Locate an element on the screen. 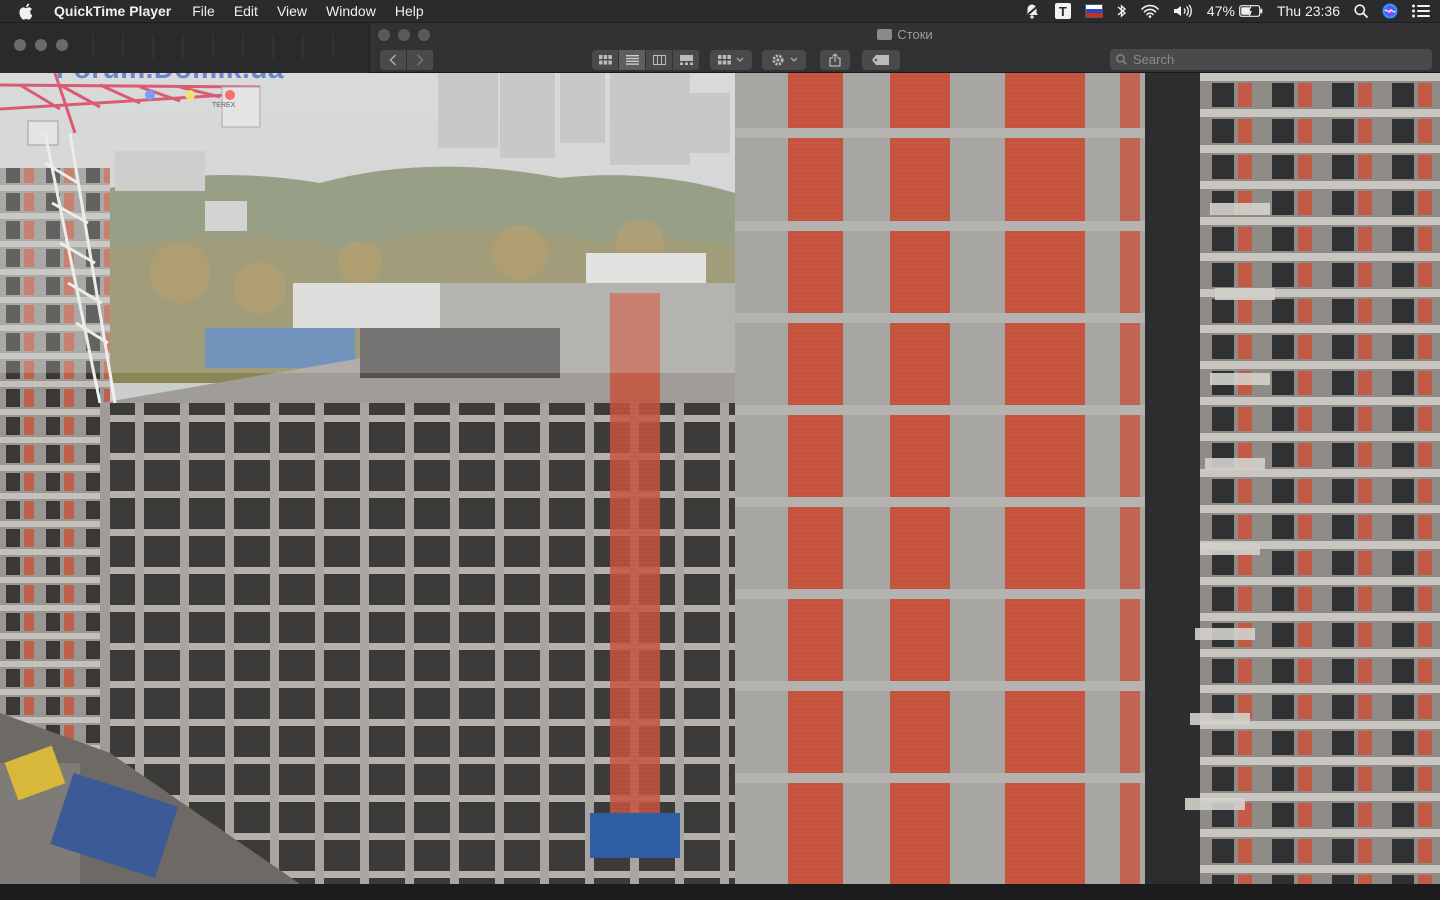 This screenshot has width=1440, height=900. finder-window-title-area: Стоки is located at coordinates (905, 34).